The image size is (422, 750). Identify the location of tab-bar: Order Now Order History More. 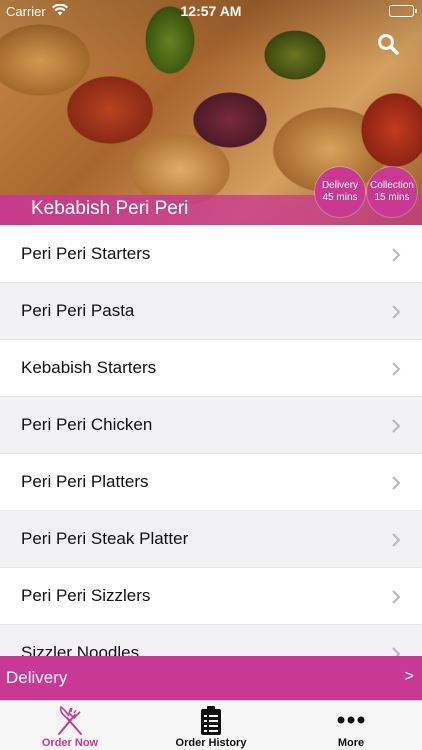
(211, 725).